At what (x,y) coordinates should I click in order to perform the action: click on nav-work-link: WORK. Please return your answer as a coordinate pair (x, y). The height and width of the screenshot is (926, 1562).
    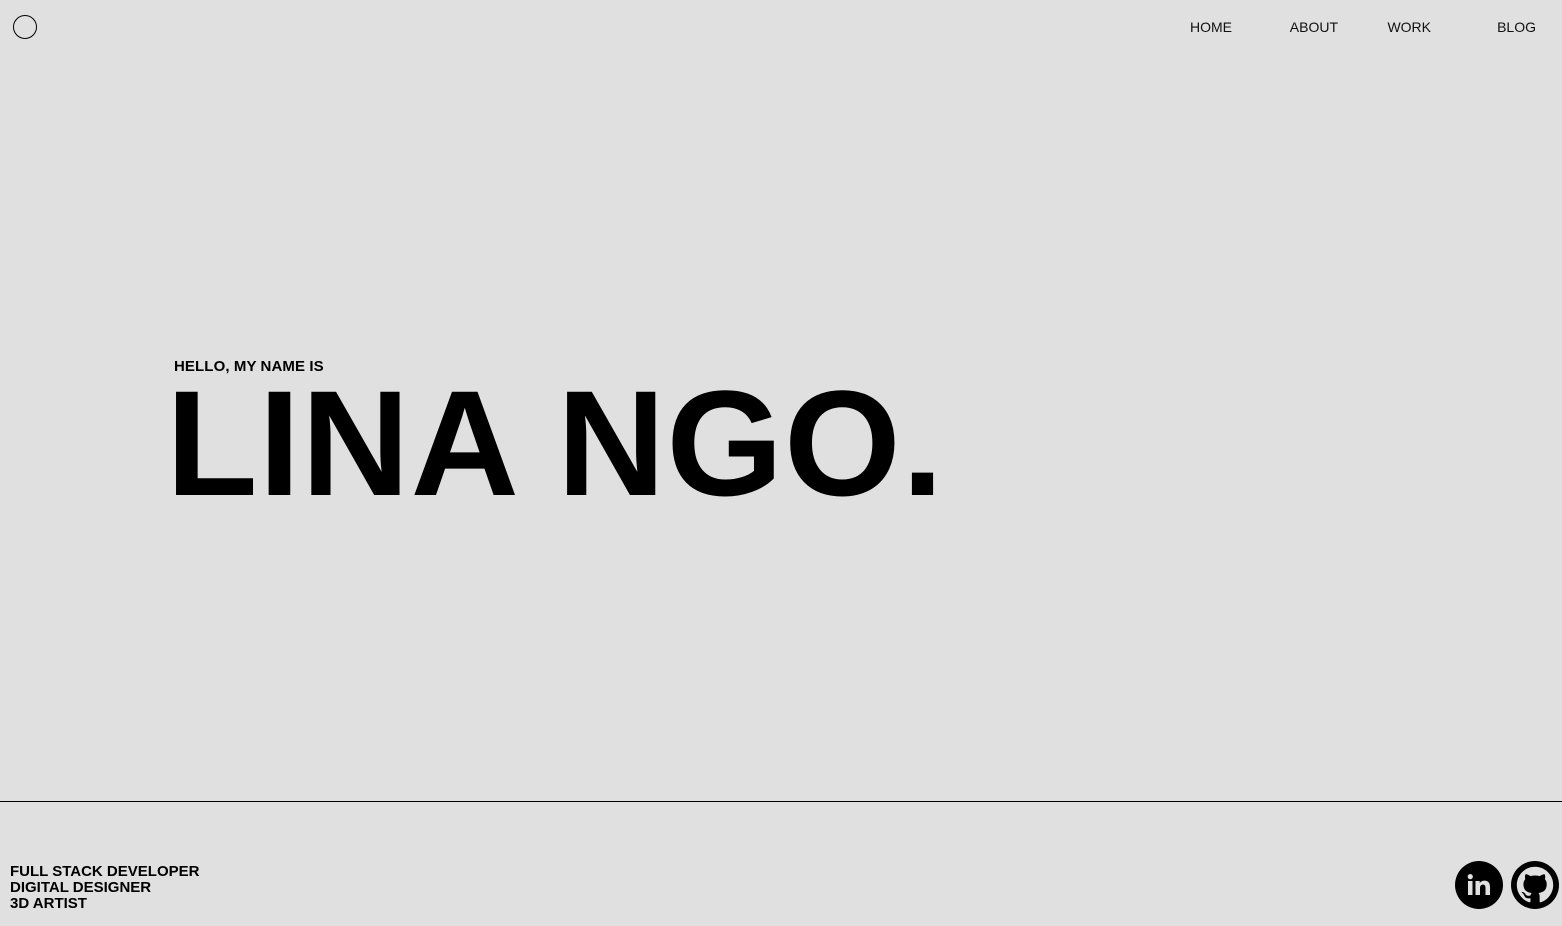
    Looking at the image, I should click on (1409, 27).